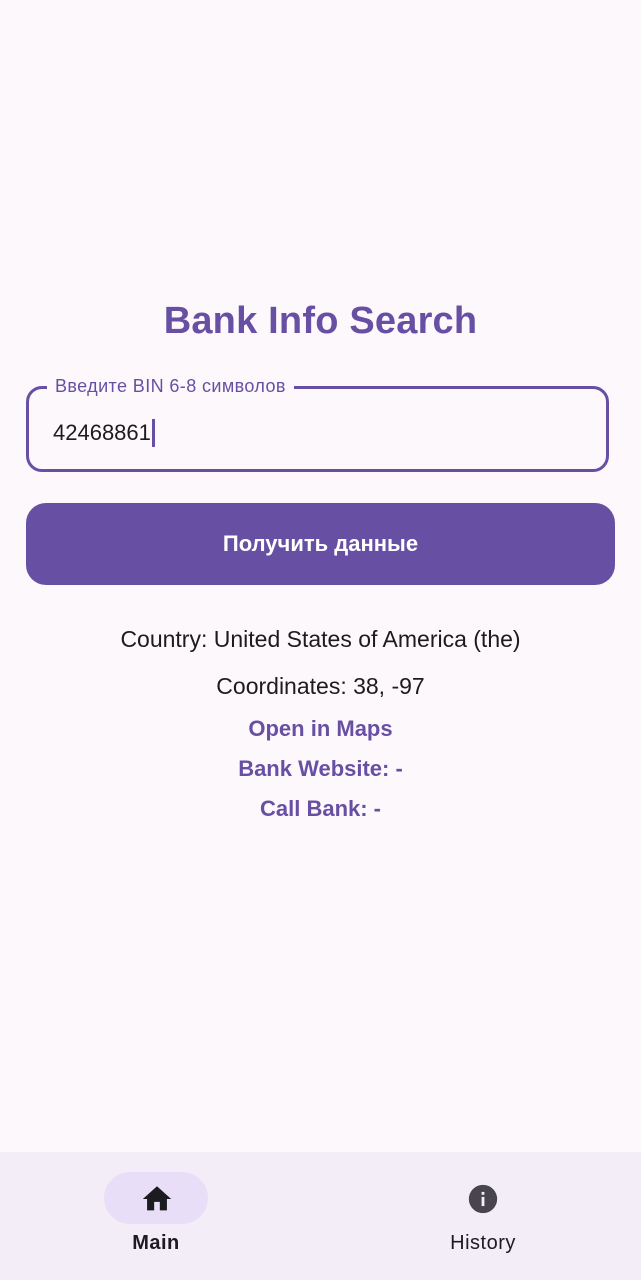  I want to click on bank-website-link: Bank Website: -, so click(320, 768).